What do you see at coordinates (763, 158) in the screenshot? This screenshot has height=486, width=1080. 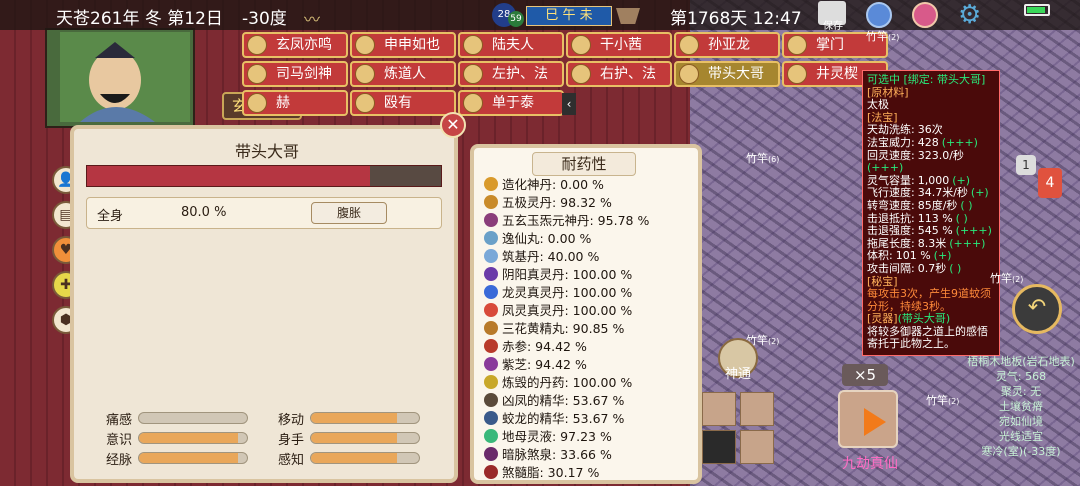 I see `bamboo-label: 竹竿(6)` at bounding box center [763, 158].